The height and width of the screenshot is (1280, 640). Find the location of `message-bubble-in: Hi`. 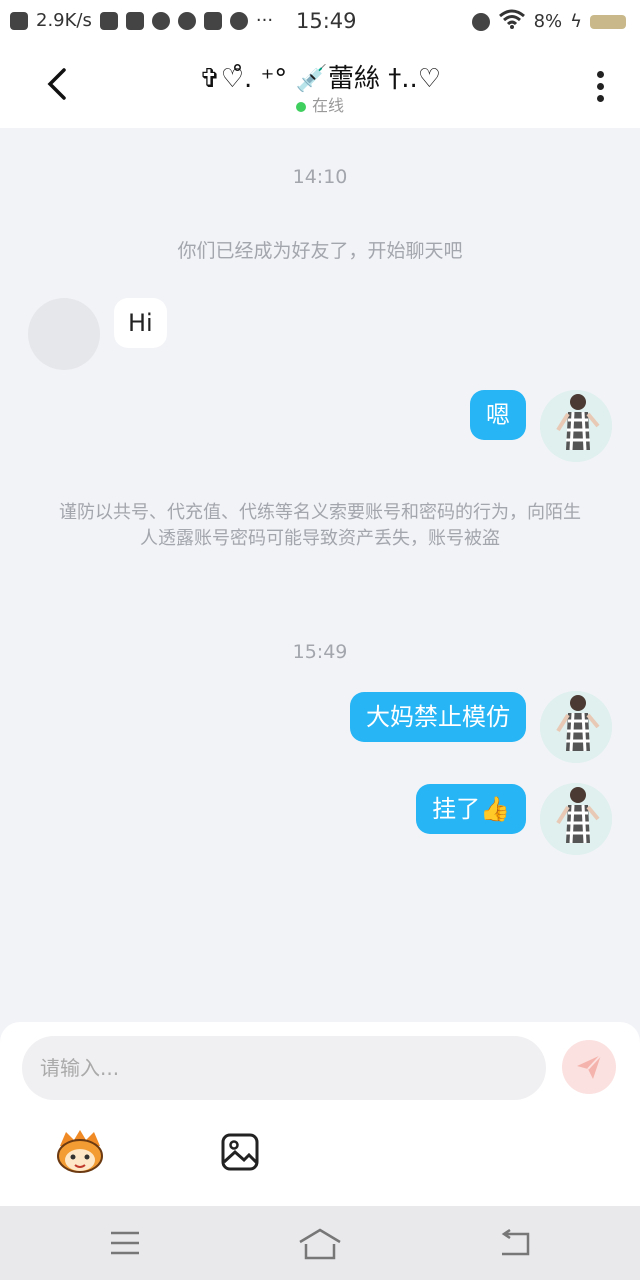

message-bubble-in: Hi is located at coordinates (140, 323).